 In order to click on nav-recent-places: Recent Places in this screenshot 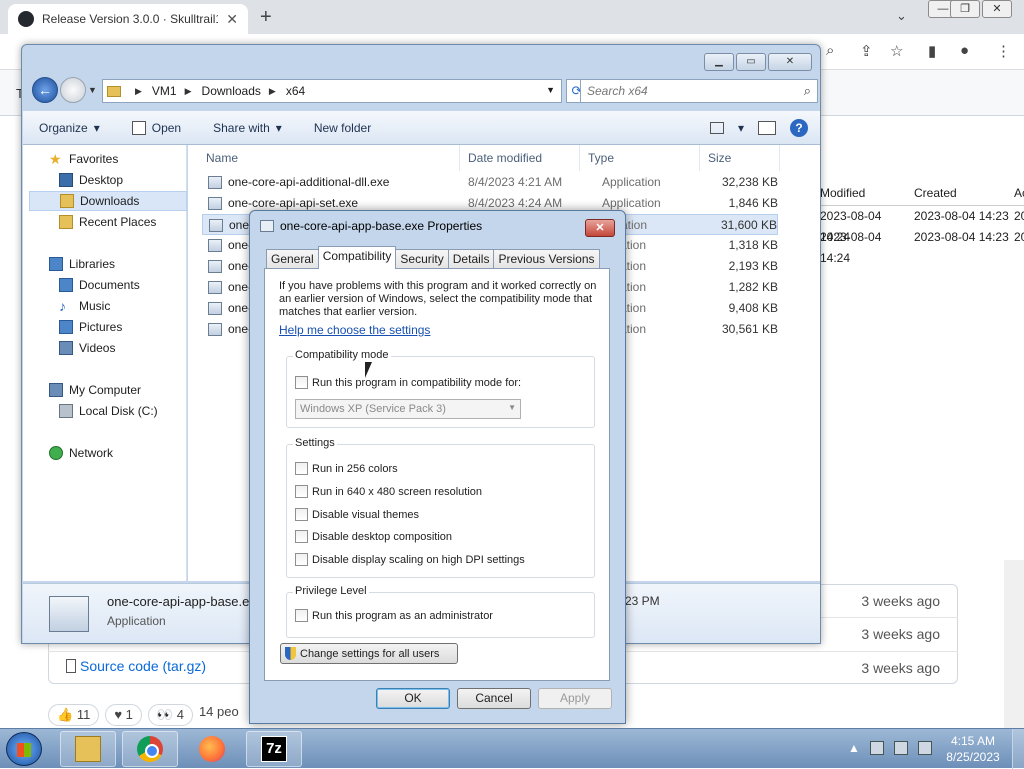, I will do `click(107, 222)`.